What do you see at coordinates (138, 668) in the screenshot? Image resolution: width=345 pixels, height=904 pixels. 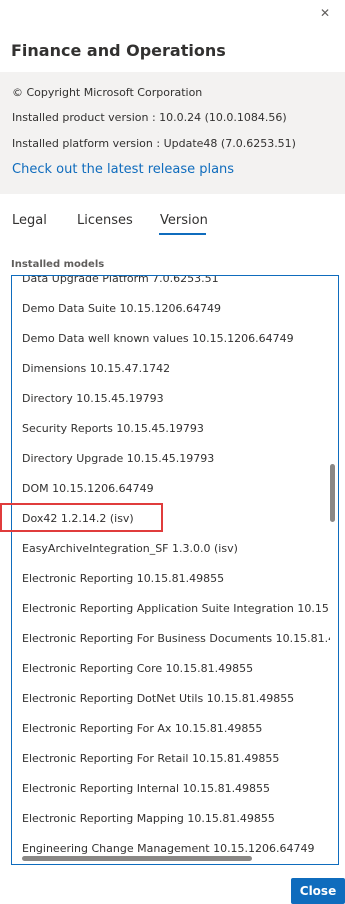 I see `list-item: Electronic Reporting Core 10.15.81.49855` at bounding box center [138, 668].